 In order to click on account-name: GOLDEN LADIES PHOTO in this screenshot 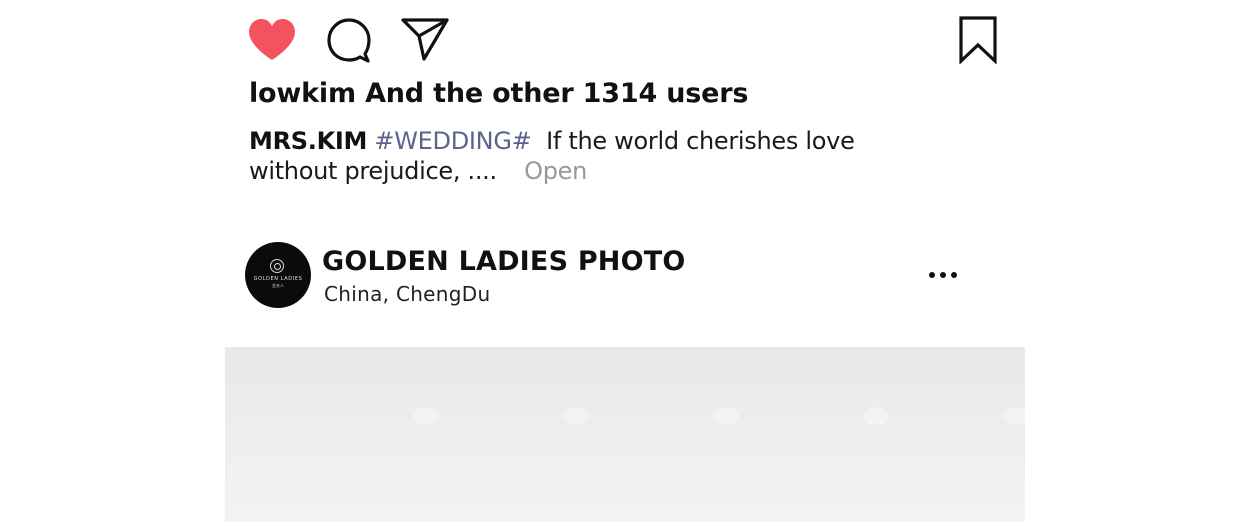, I will do `click(504, 261)`.